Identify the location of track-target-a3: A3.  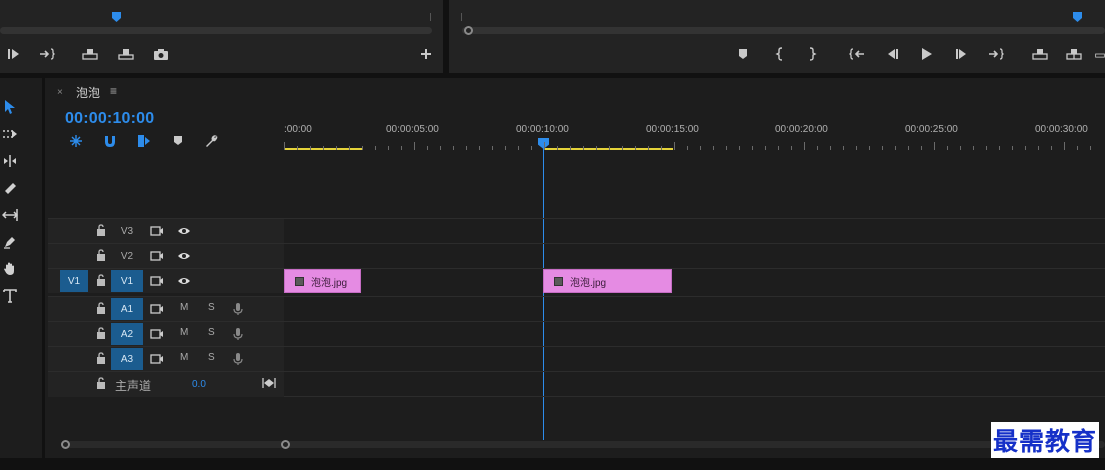
(127, 359).